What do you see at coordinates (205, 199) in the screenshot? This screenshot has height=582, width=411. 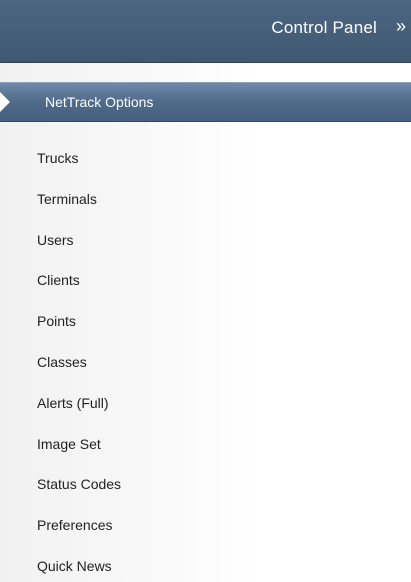 I see `menu-item-terminals: Terminals` at bounding box center [205, 199].